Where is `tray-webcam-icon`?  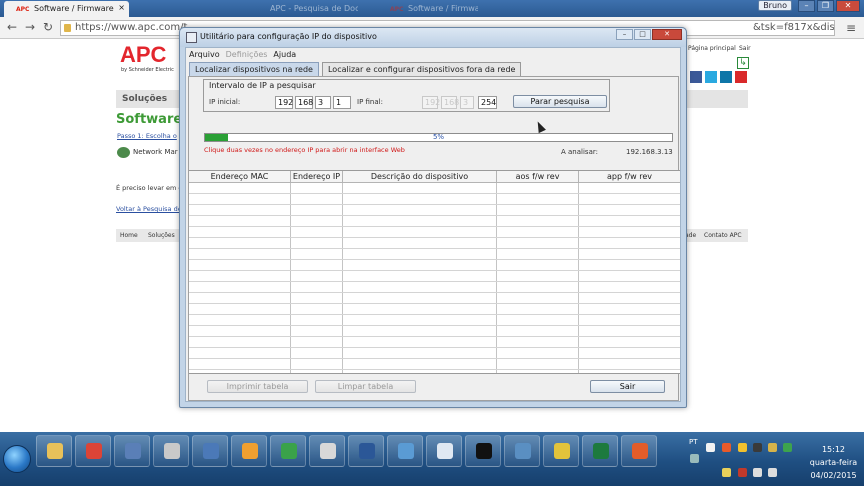 tray-webcam-icon is located at coordinates (757, 447).